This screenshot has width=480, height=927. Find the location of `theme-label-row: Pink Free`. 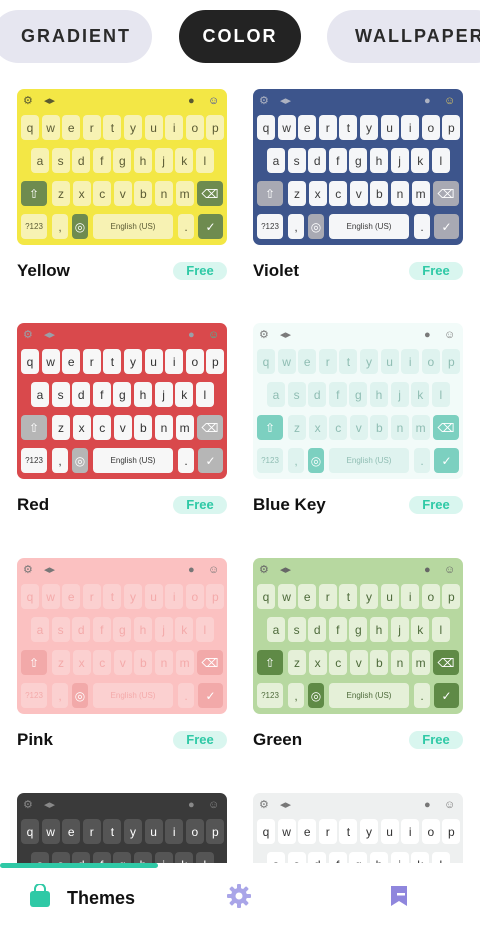

theme-label-row: Pink Free is located at coordinates (122, 740).